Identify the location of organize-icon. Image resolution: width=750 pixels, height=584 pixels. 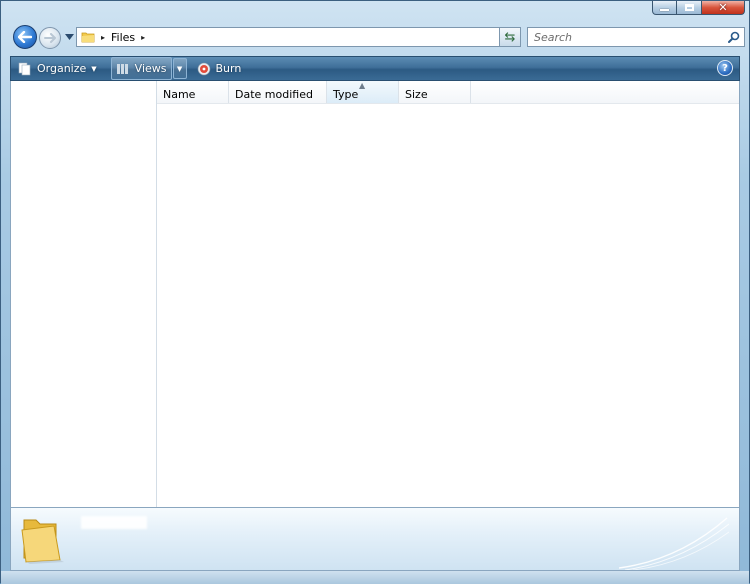
(24, 68).